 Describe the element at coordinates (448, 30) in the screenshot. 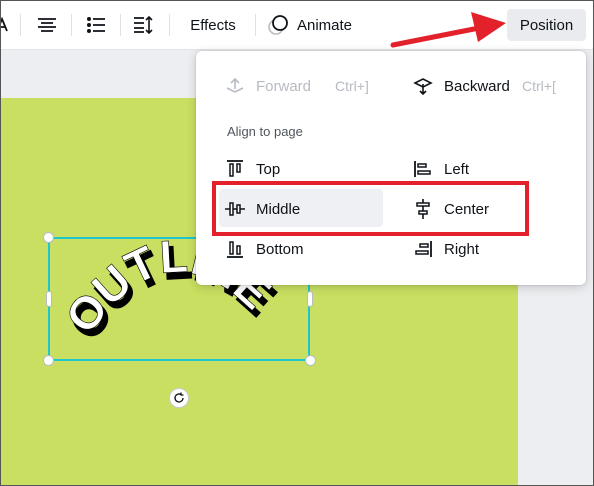

I see `annotation-arrow-icon` at that location.